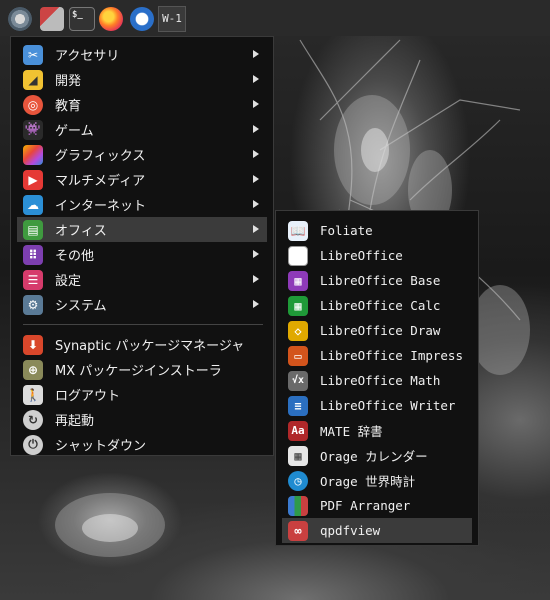 The height and width of the screenshot is (600, 550). Describe the element at coordinates (298, 230) in the screenshot. I see `foliate-icon: 📖` at that location.